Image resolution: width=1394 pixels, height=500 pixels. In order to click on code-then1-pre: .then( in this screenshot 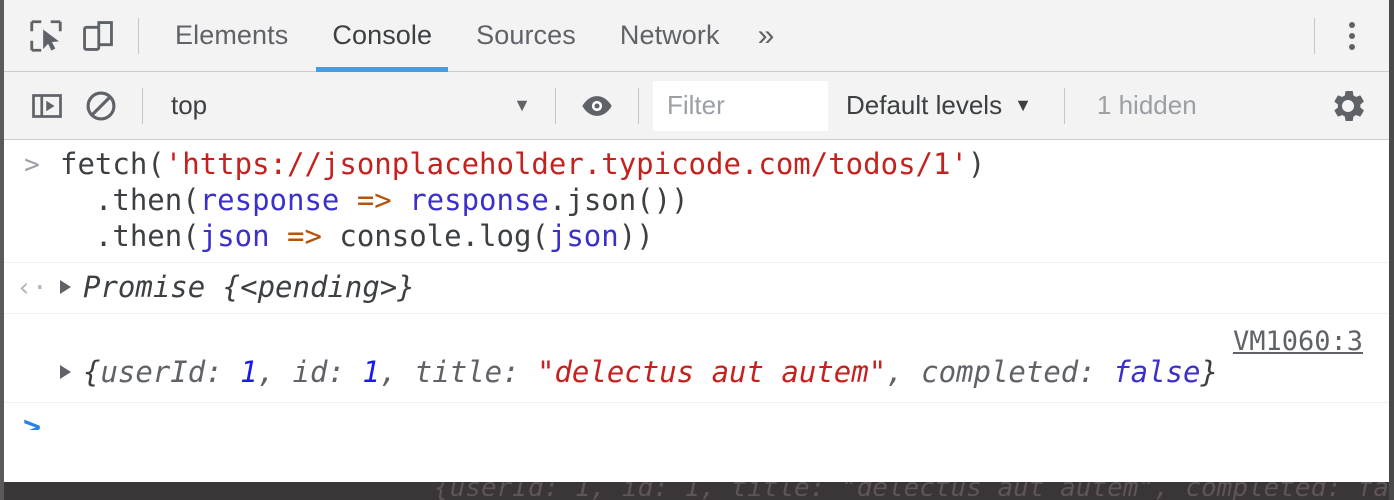, I will do `click(130, 200)`.